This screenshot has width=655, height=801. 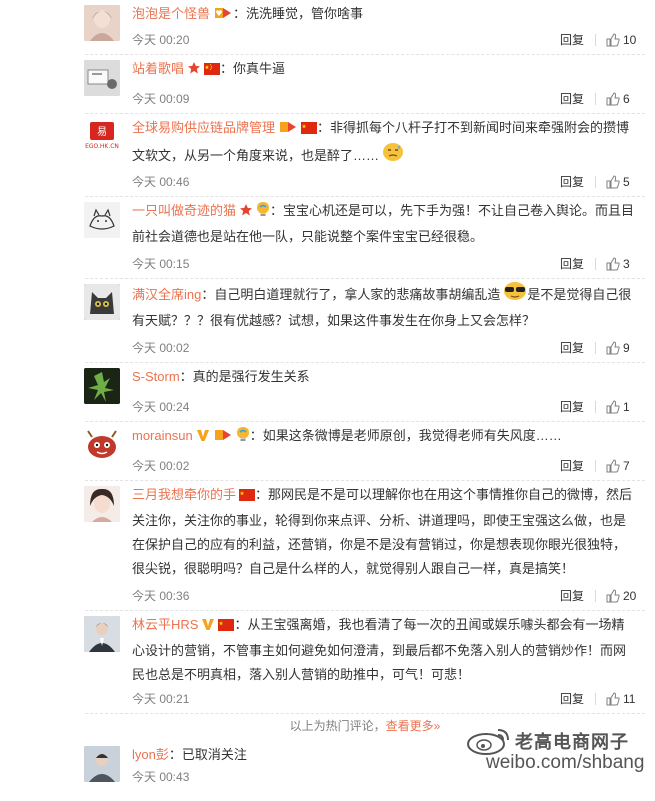 What do you see at coordinates (244, 376) in the screenshot?
I see `comment-text: ：真的是强行发生关系` at bounding box center [244, 376].